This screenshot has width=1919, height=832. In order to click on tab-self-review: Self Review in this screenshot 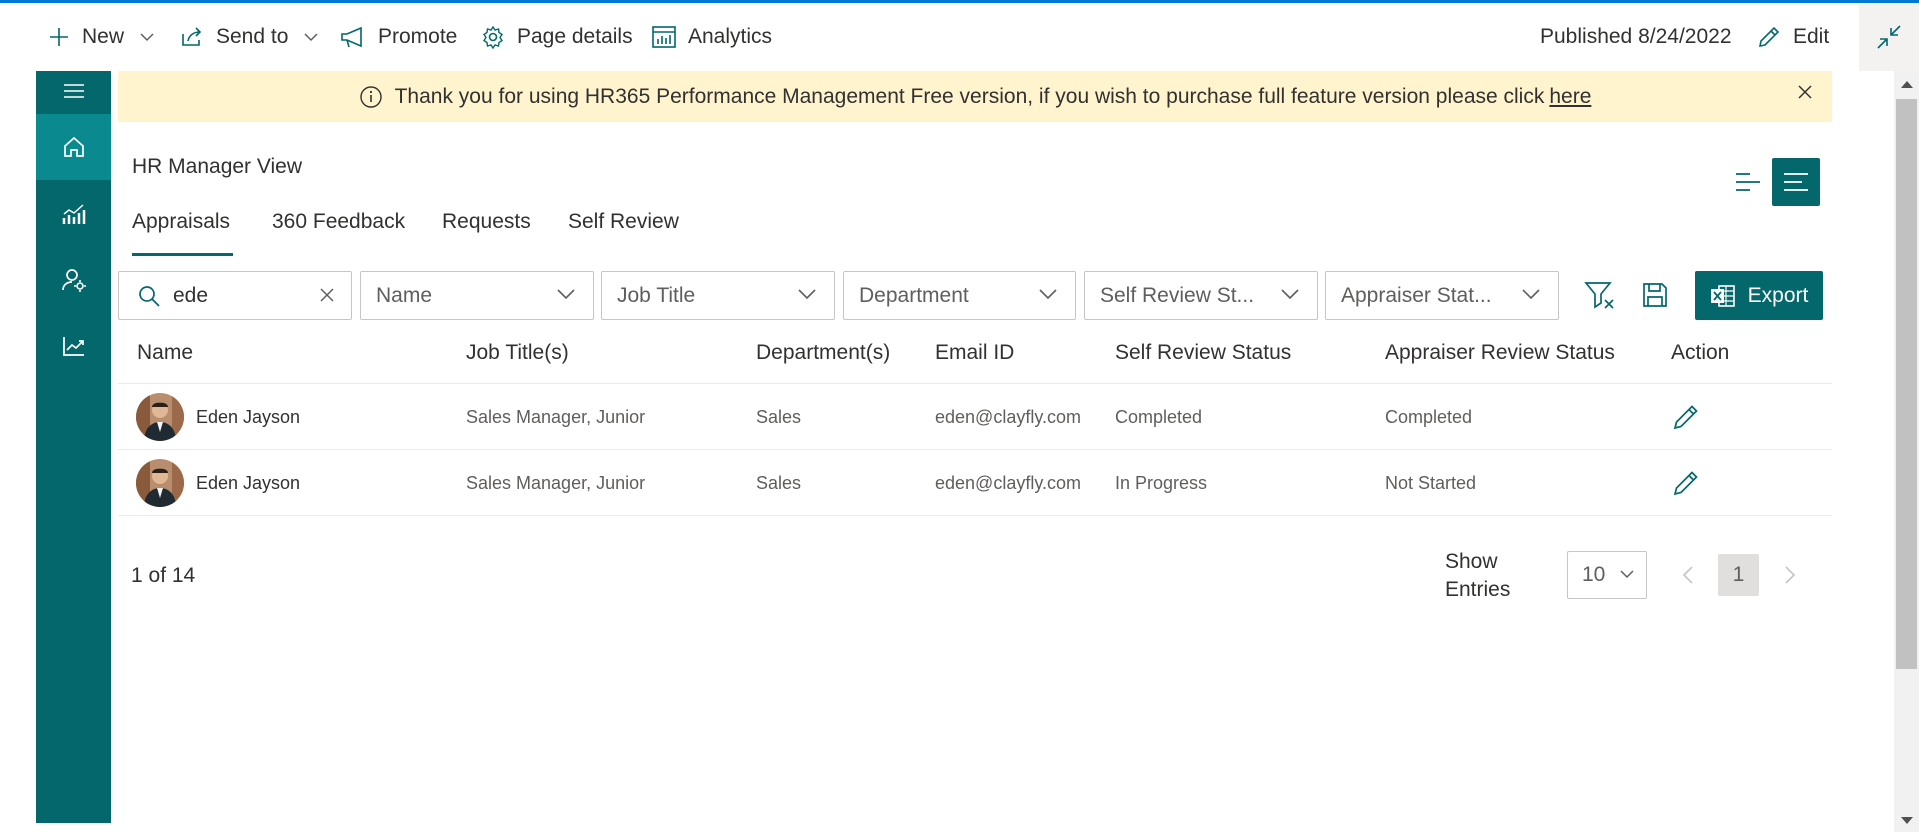, I will do `click(623, 233)`.